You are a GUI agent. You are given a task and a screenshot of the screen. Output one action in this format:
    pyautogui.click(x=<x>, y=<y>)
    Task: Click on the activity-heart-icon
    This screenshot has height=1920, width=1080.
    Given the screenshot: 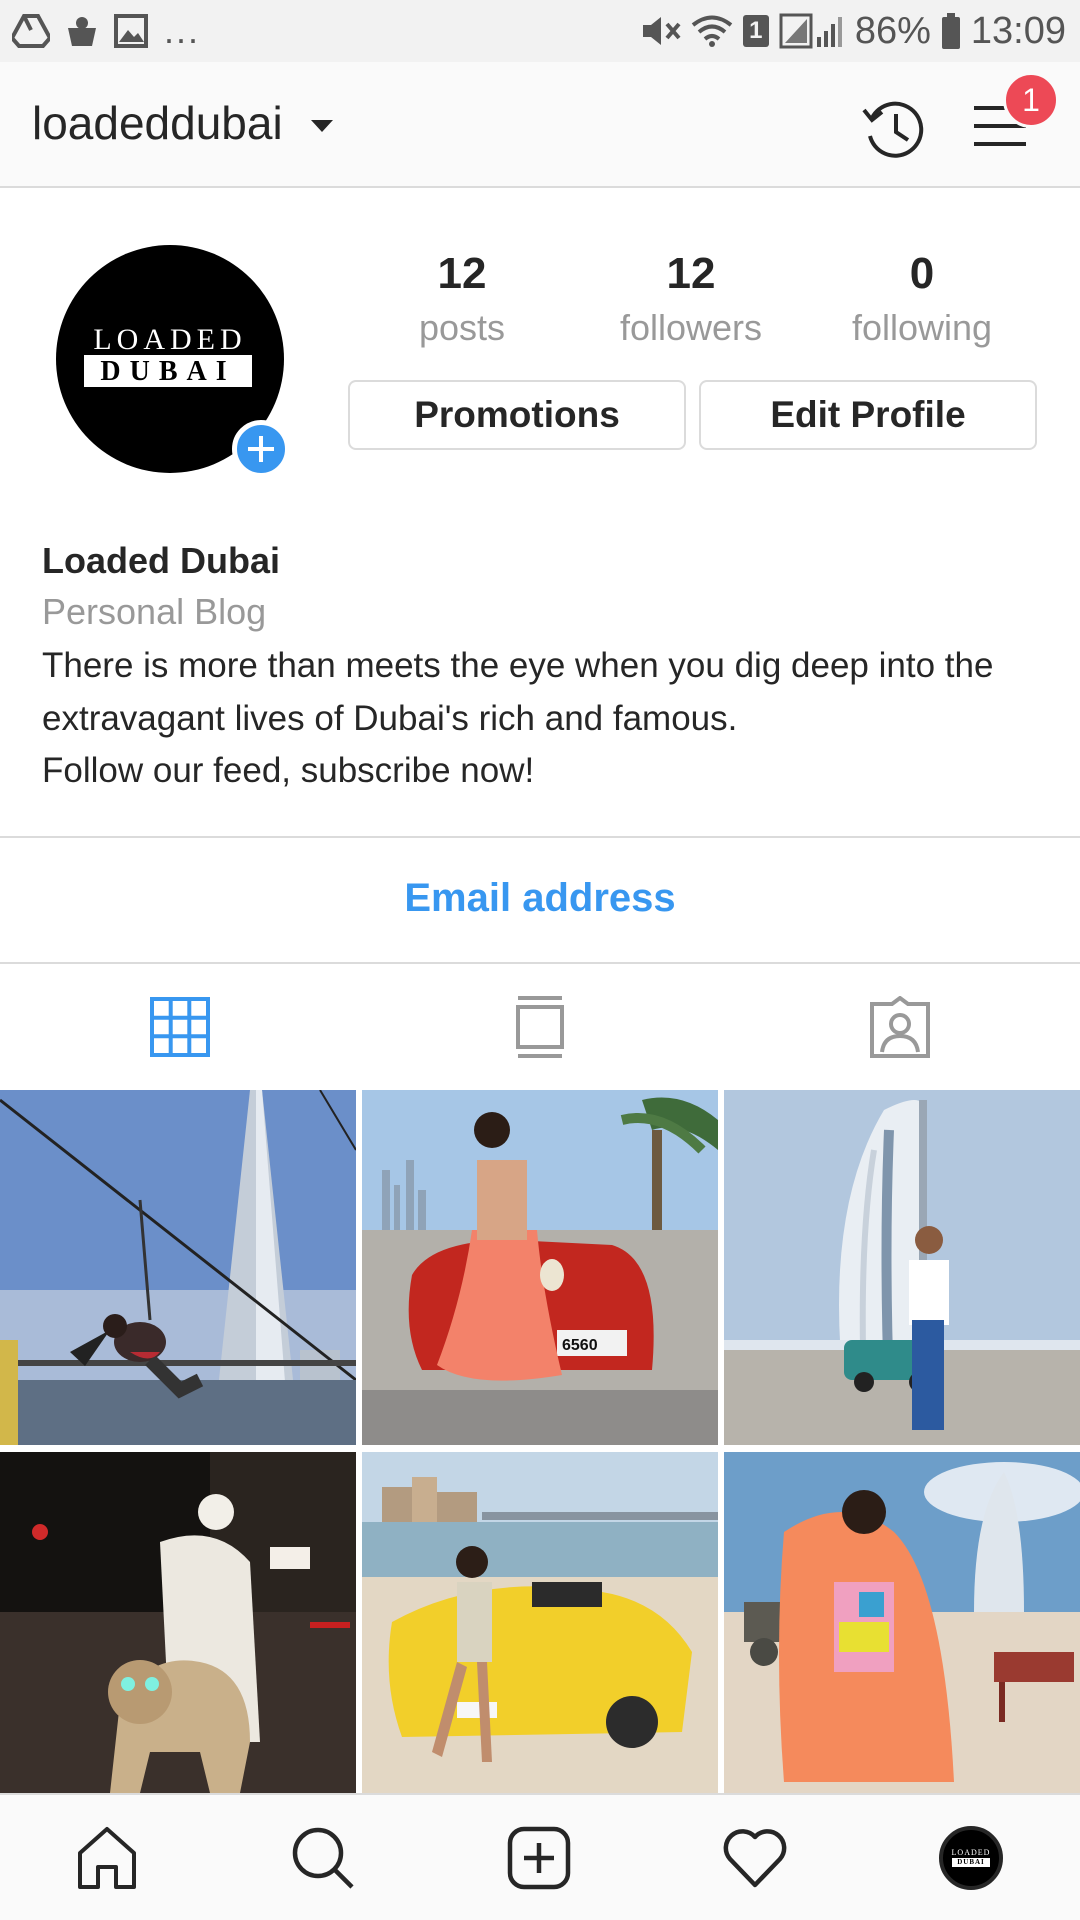 What is the action you would take?
    pyautogui.click(x=755, y=1858)
    